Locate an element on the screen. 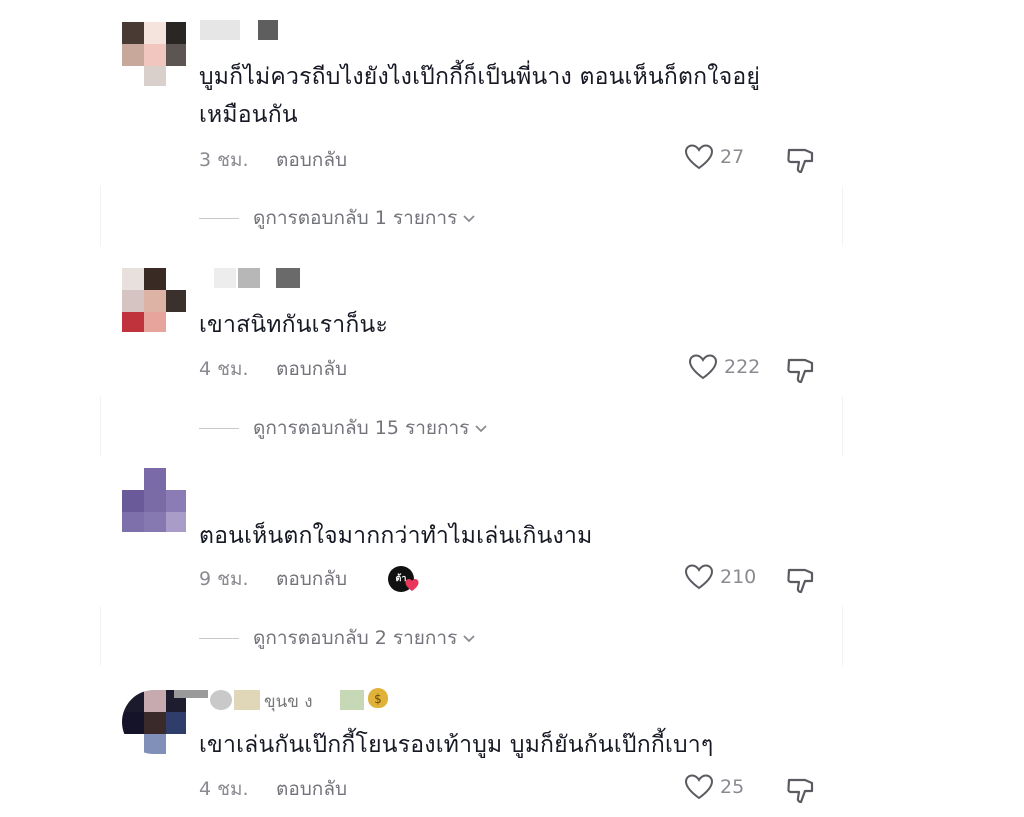 Image resolution: width=1024 pixels, height=817 pixels. like-count: 222 is located at coordinates (742, 367).